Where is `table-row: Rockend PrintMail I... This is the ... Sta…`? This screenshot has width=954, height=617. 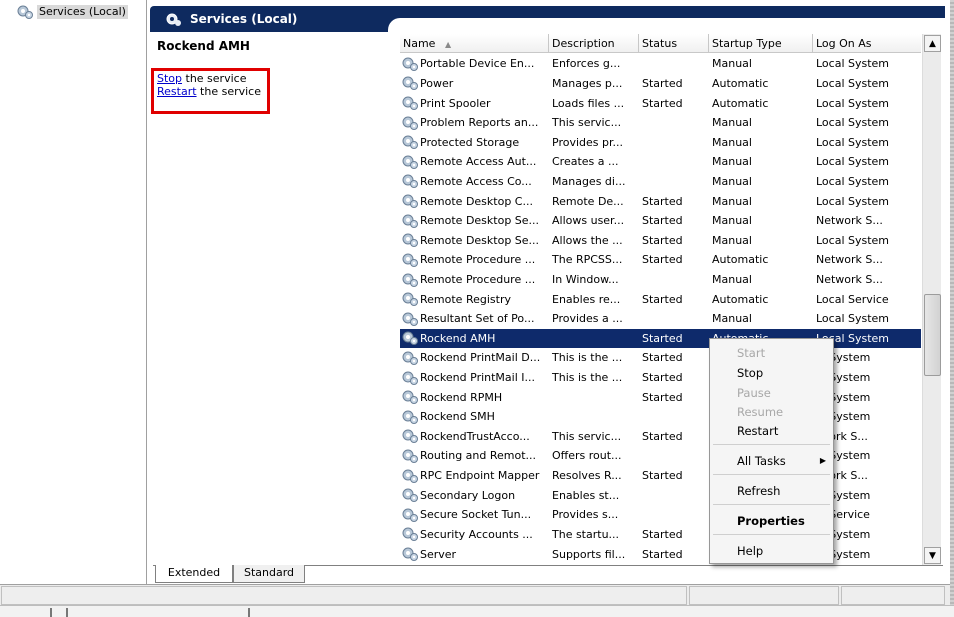 table-row: Rockend PrintMail I... This is the ... Sta… is located at coordinates (660, 378).